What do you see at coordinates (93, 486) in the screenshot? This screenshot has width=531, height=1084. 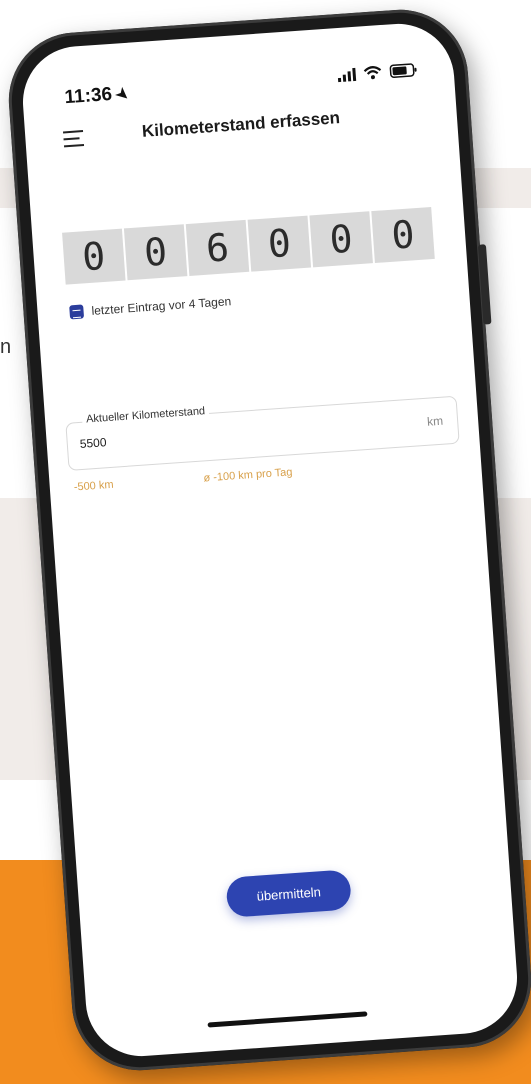 I see `mileage-difference-km: -500 km` at bounding box center [93, 486].